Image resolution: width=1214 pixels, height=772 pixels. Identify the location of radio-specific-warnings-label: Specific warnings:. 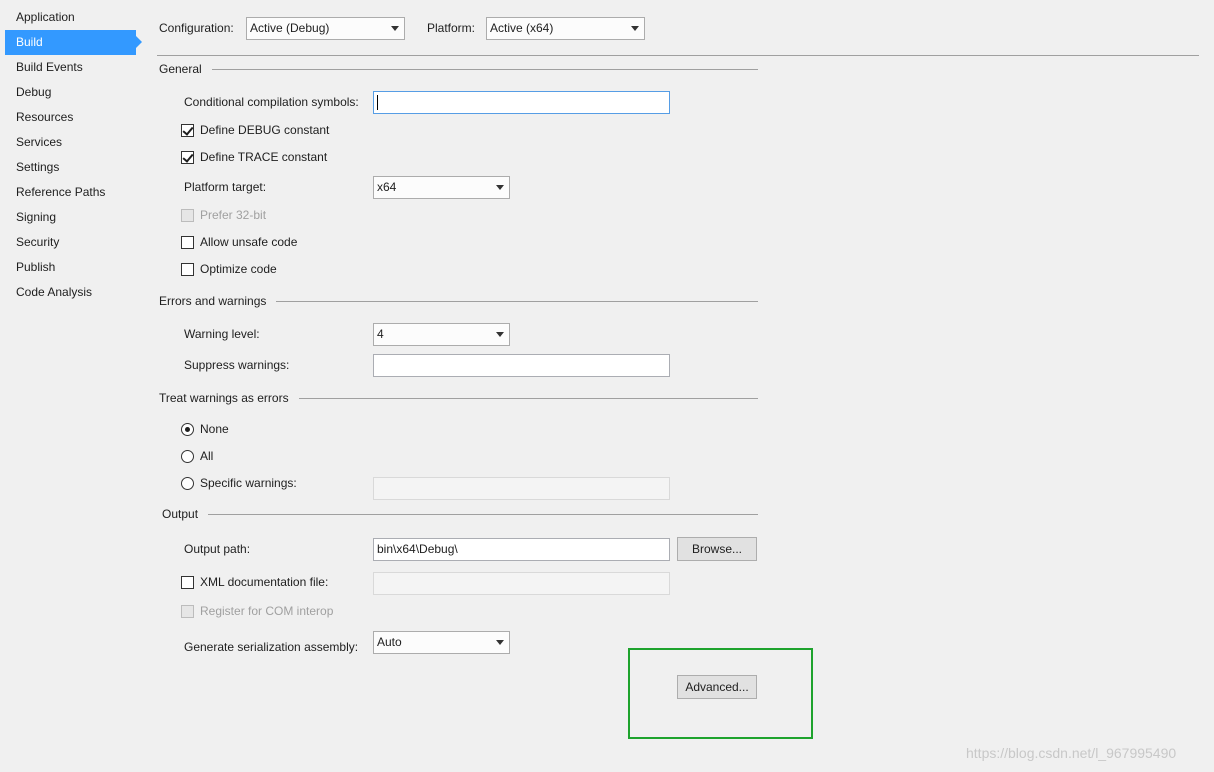
(248, 483).